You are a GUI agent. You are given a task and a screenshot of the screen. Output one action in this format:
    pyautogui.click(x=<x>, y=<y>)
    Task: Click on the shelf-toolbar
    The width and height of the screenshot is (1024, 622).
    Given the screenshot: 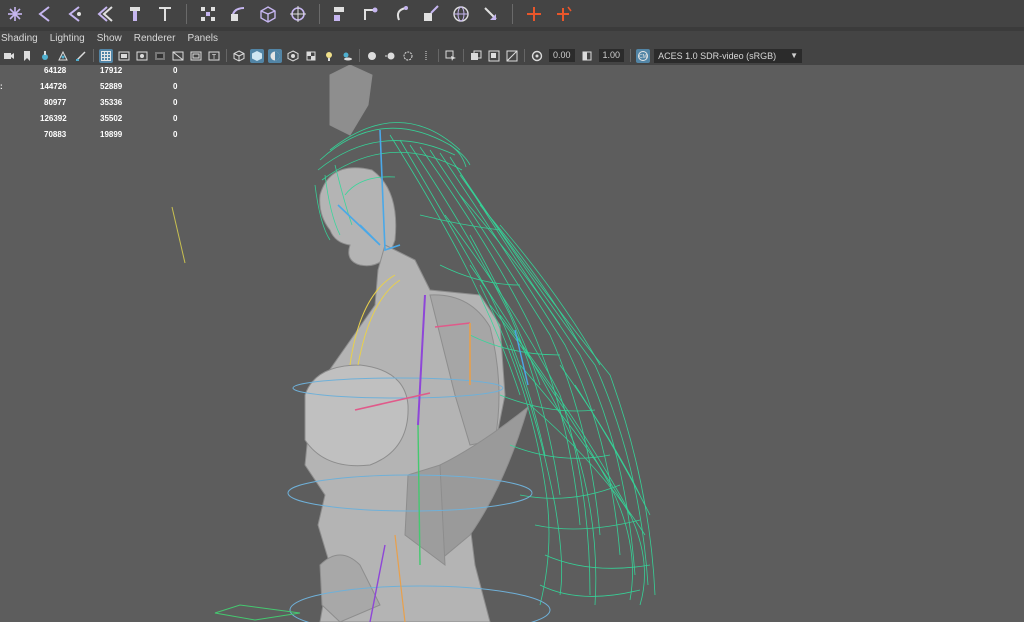 What is the action you would take?
    pyautogui.click(x=512, y=13)
    